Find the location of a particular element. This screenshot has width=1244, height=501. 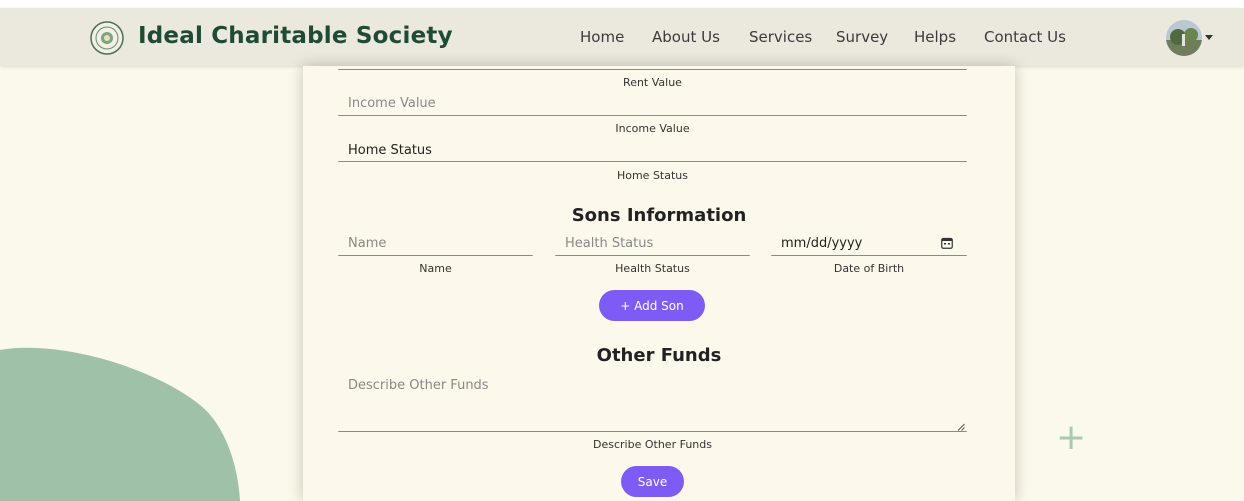

sons-information-title: Sons Information is located at coordinates (659, 215).